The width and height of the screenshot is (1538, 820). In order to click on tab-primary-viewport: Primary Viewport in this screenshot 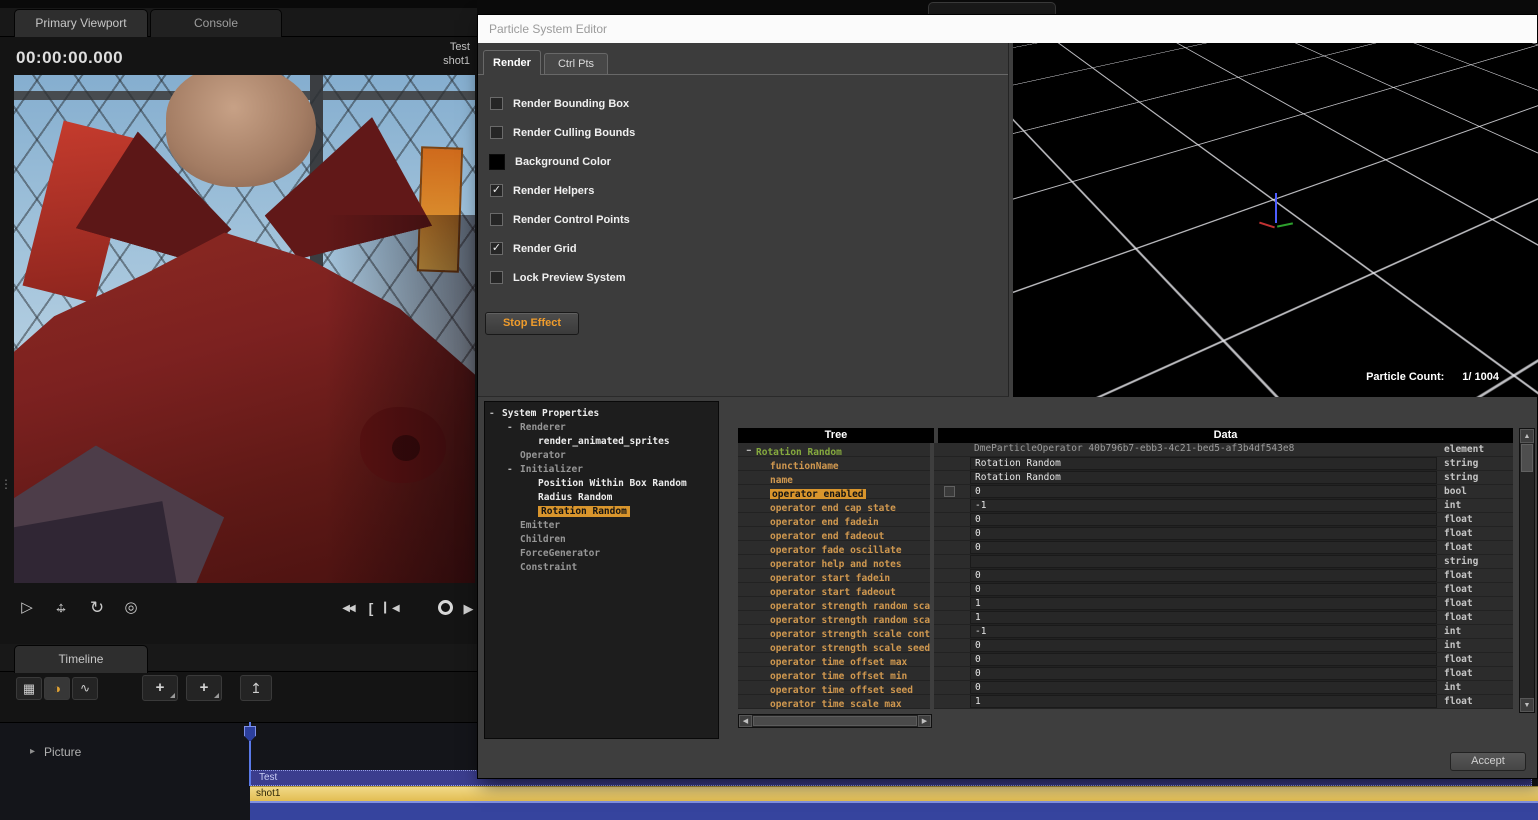, I will do `click(81, 23)`.